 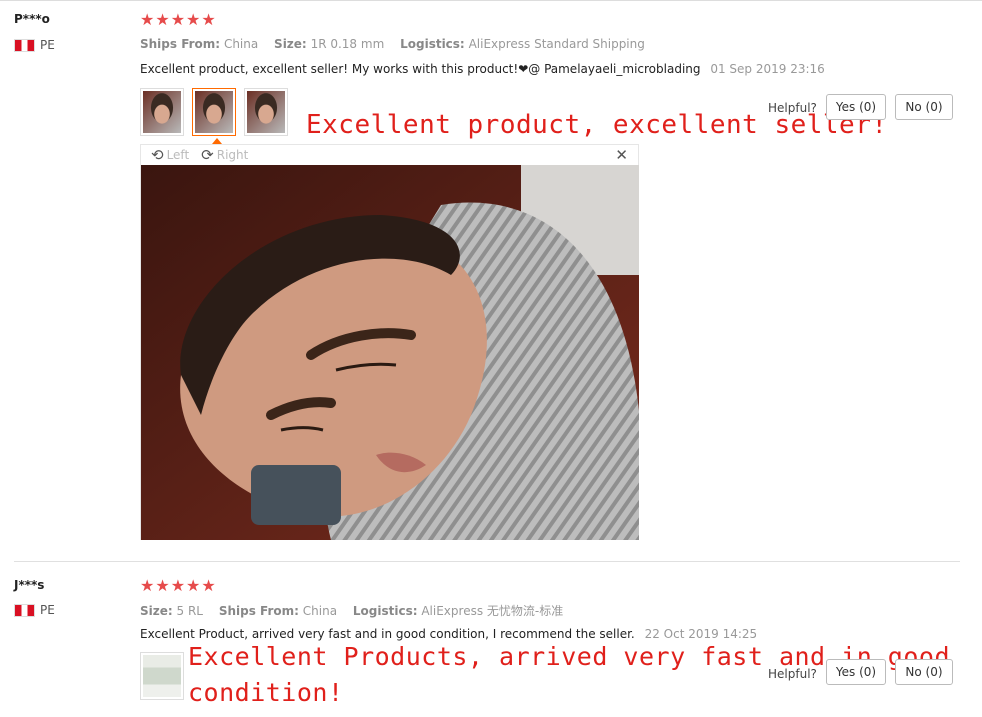 I want to click on rotate-right-icon: ⟳, so click(x=207, y=155).